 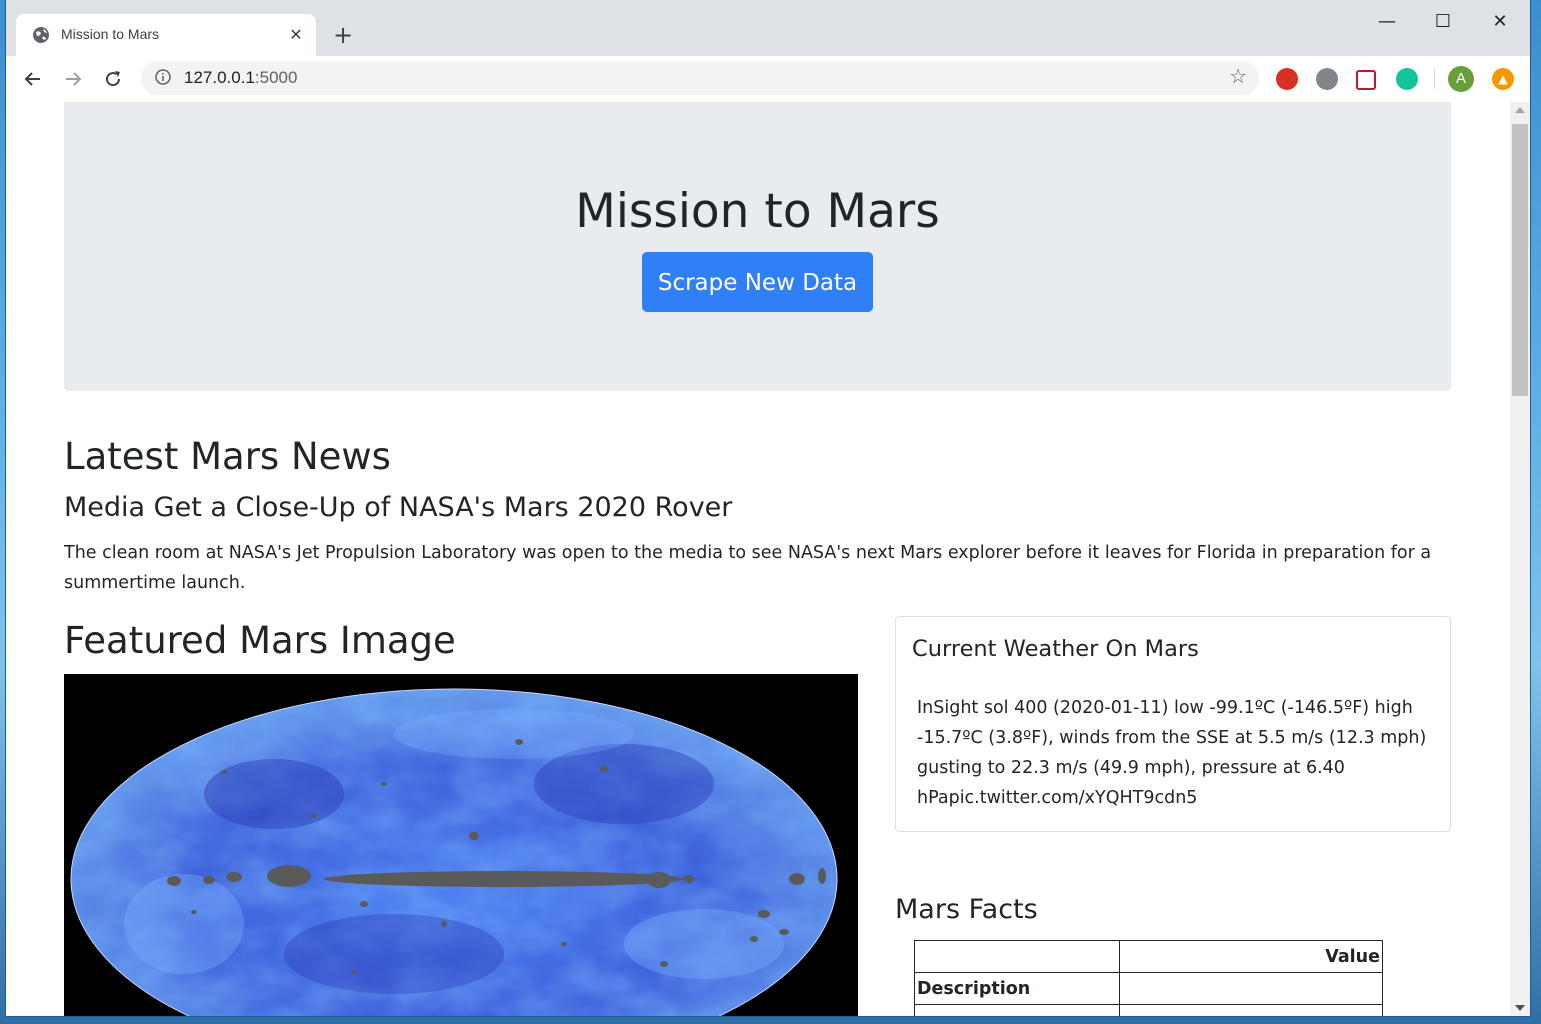 What do you see at coordinates (1434, 79) in the screenshot?
I see `toolbar-separator` at bounding box center [1434, 79].